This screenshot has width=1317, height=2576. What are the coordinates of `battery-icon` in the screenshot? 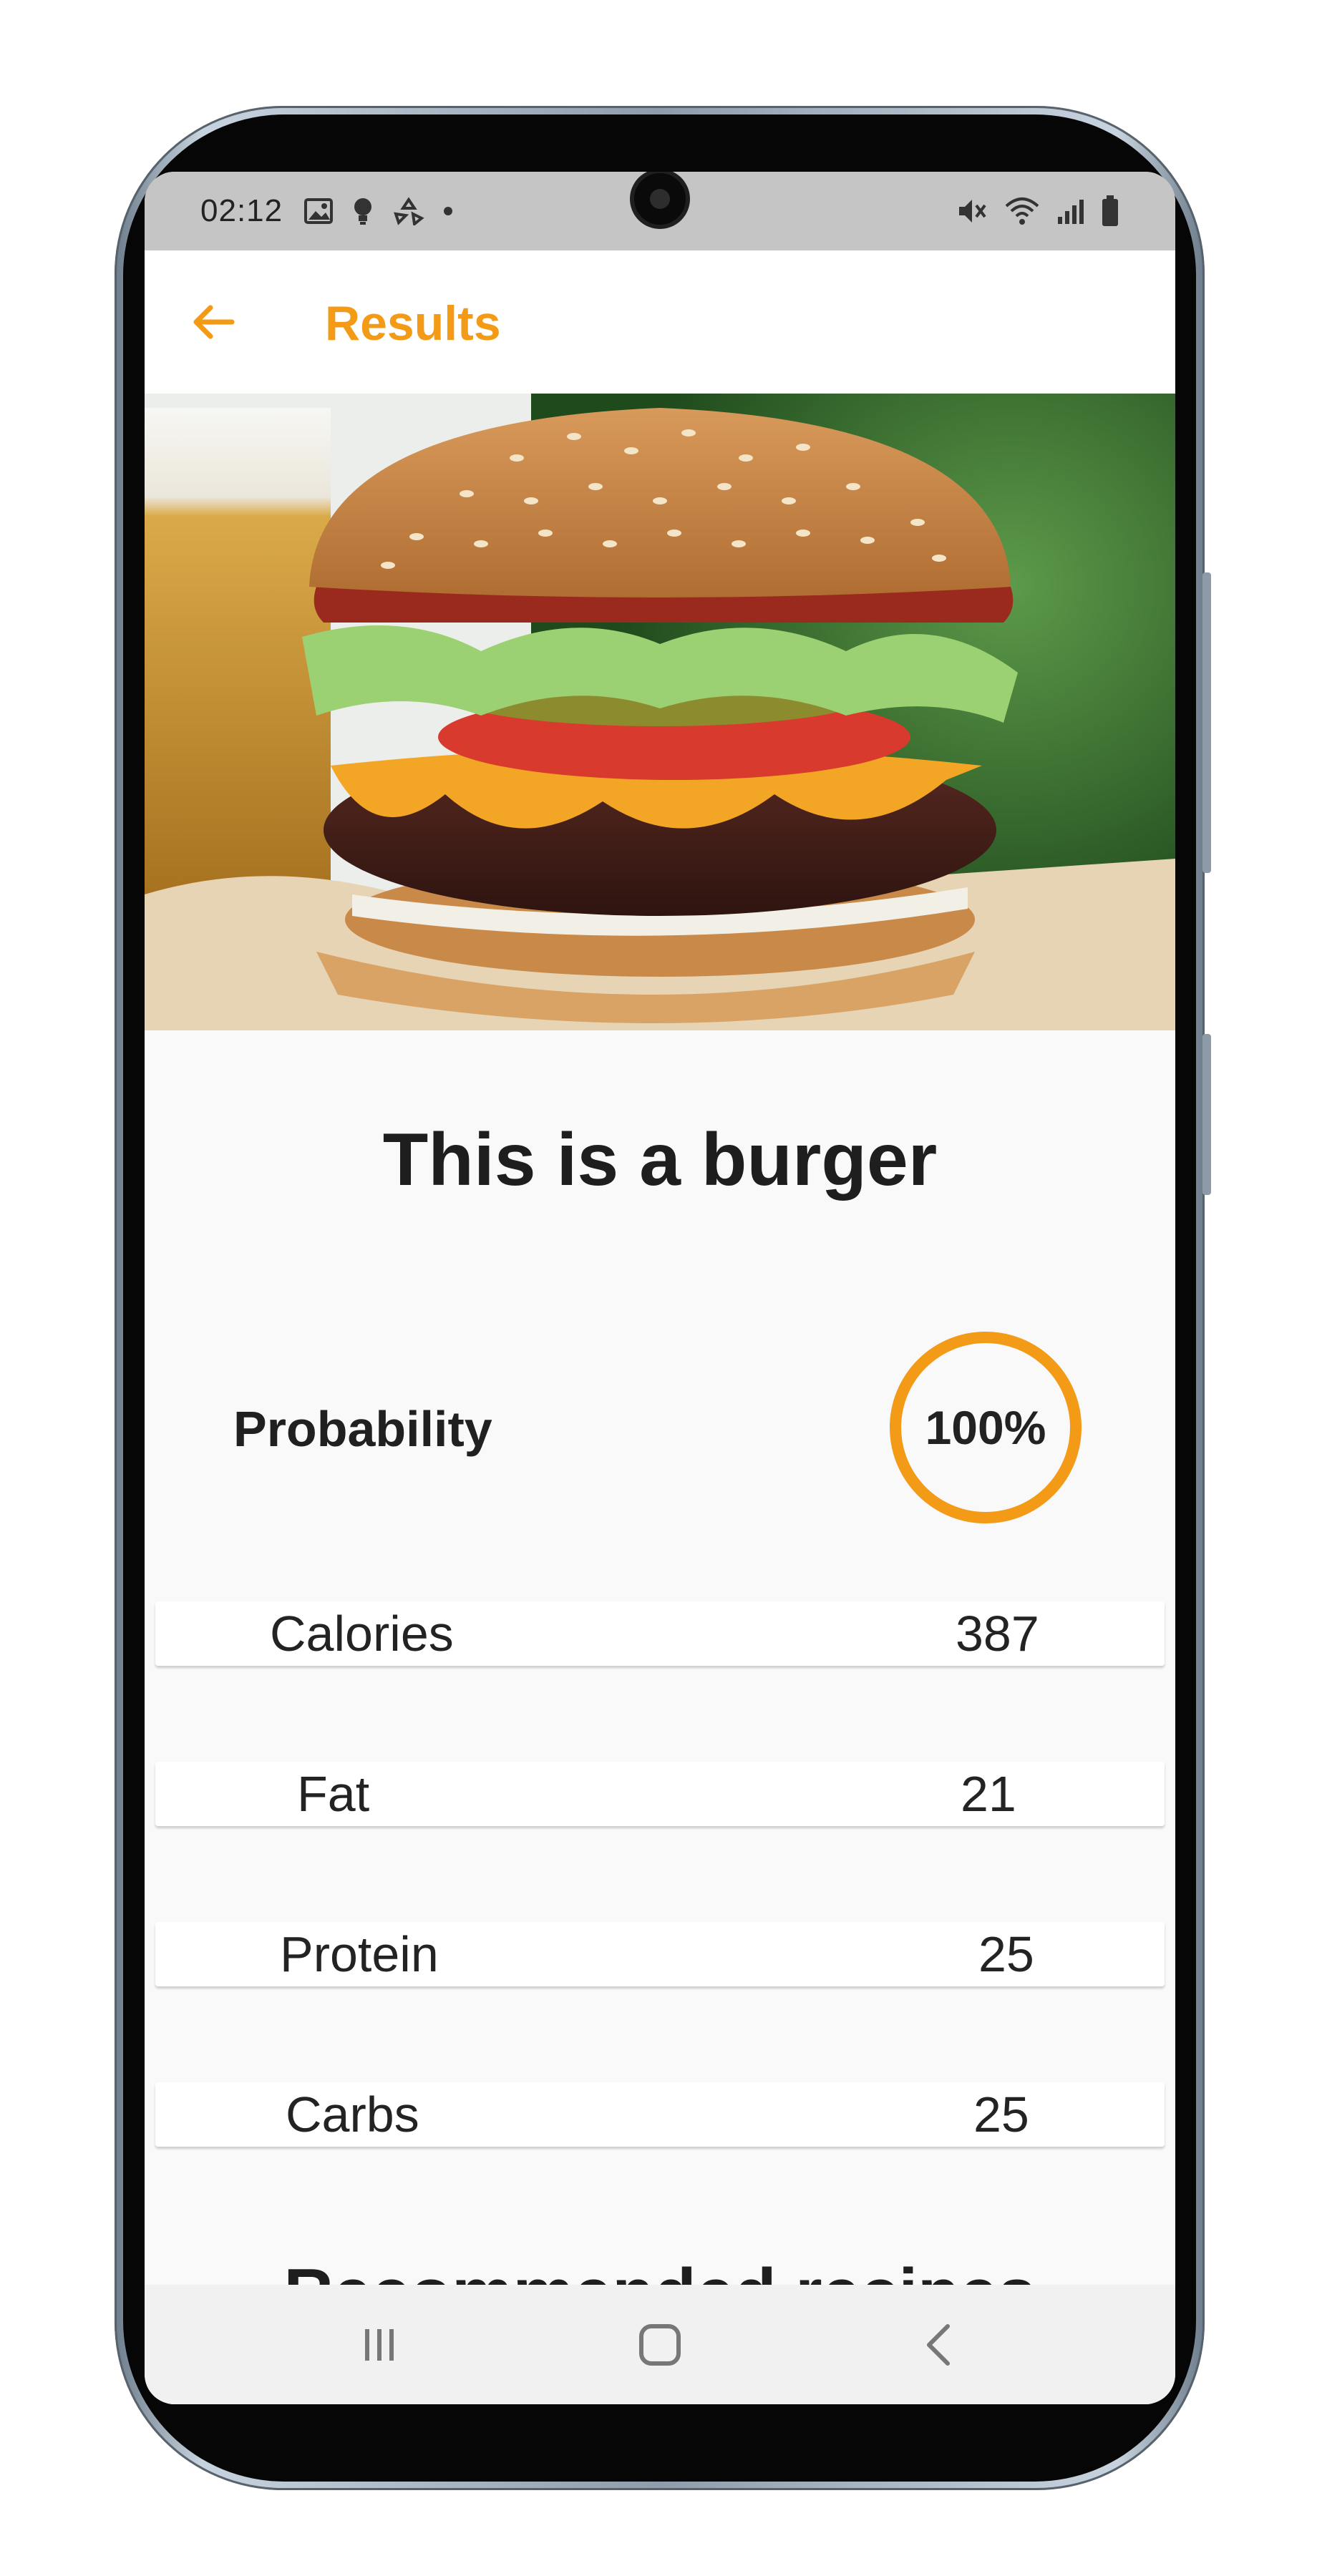 It's located at (1110, 210).